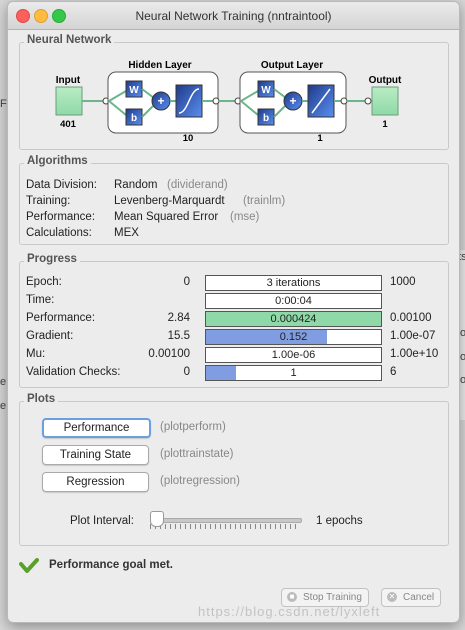 The width and height of the screenshot is (465, 630). I want to click on output-layer-label: Output Layer, so click(292, 65).